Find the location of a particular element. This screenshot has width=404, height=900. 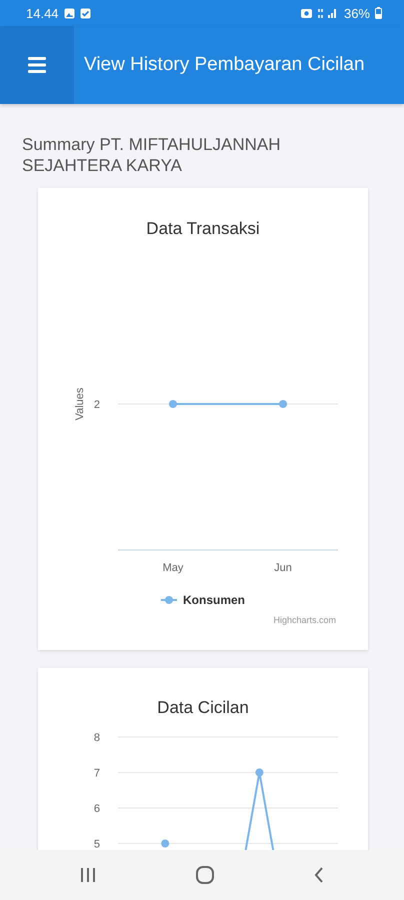

chart-title: Data Transaksi is located at coordinates (203, 228).